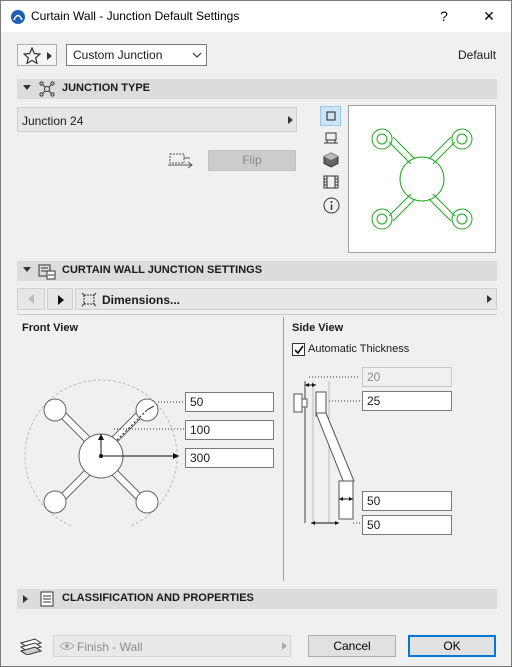  Describe the element at coordinates (229, 402) in the screenshot. I see `front-field-1: 50` at that location.